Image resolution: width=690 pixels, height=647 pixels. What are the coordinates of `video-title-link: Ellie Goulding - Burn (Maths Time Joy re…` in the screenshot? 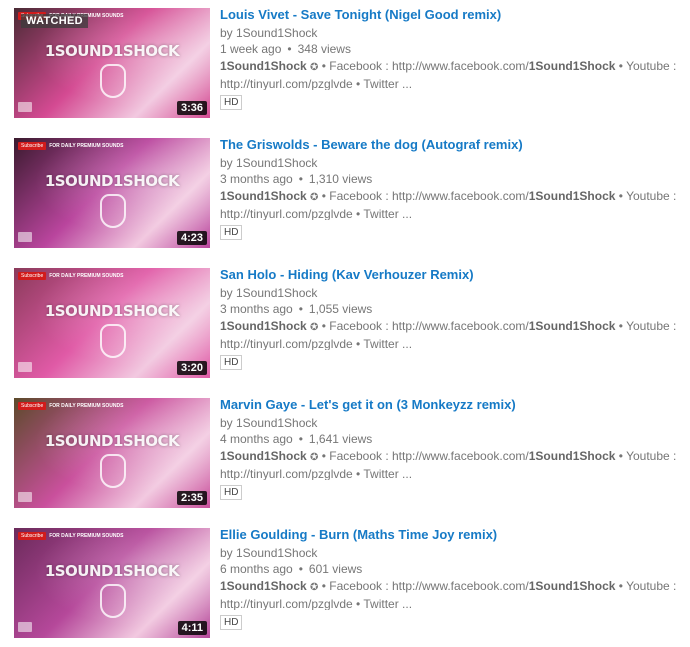 It's located at (358, 534).